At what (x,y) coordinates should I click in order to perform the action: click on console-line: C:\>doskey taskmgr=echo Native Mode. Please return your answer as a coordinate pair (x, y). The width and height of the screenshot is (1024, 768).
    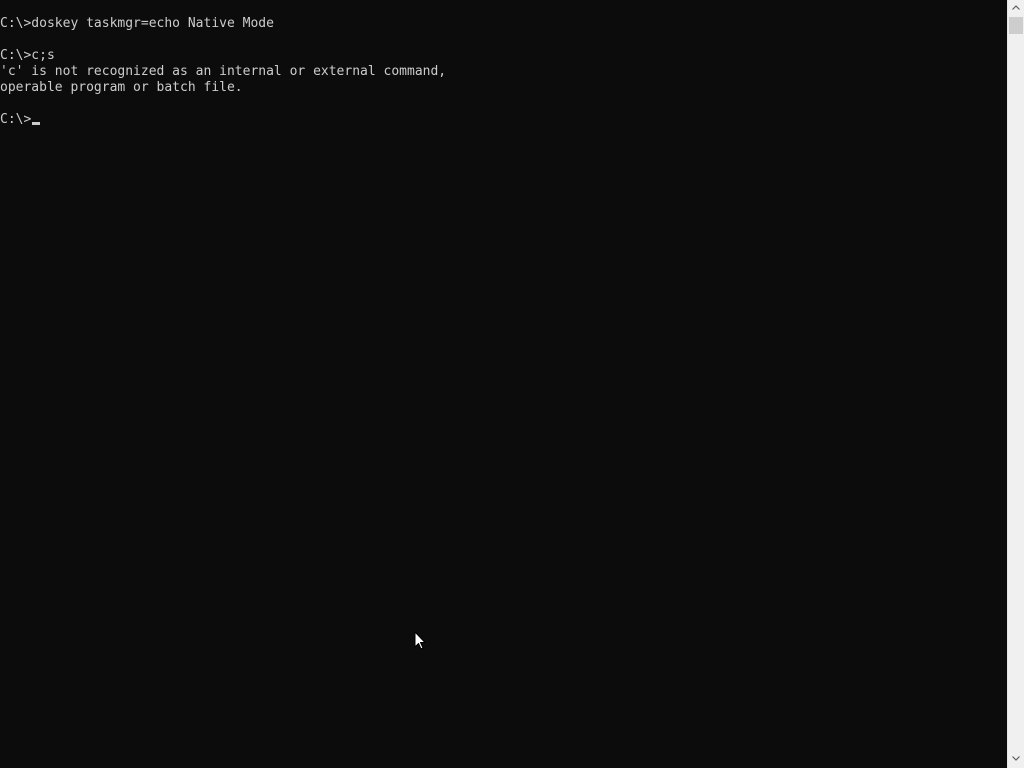
    Looking at the image, I should click on (137, 23).